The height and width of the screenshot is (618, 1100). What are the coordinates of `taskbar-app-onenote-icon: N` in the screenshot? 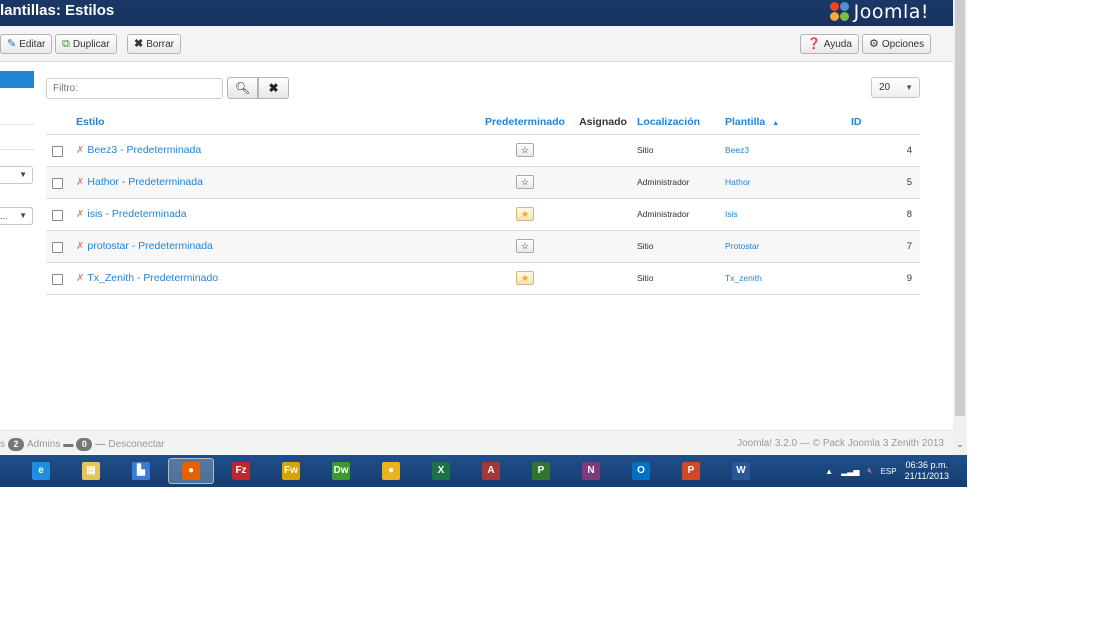 It's located at (591, 471).